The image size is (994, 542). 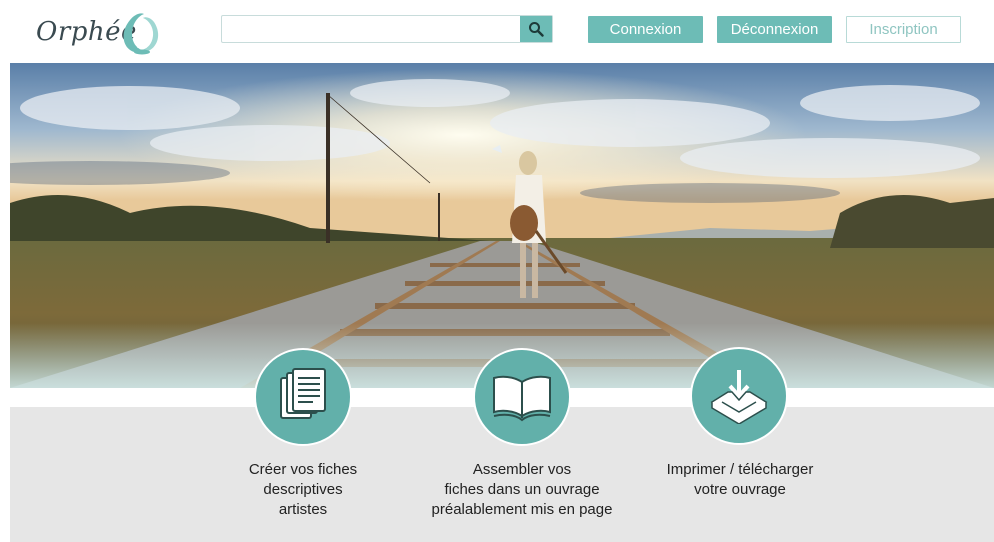 I want to click on search-bar, so click(x=387, y=29).